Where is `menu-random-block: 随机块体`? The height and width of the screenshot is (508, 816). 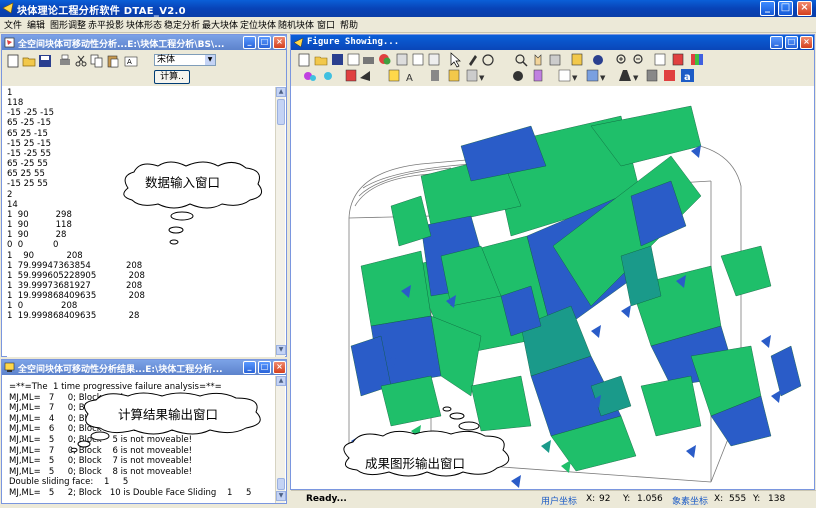 menu-random-block: 随机块体 is located at coordinates (296, 24).